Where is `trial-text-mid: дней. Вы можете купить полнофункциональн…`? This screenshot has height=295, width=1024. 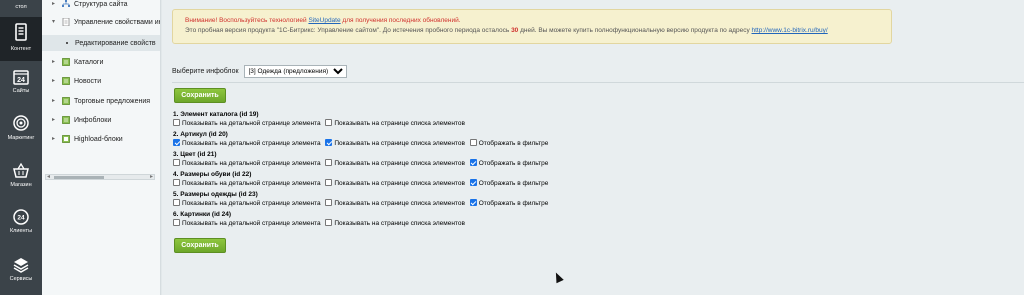
trial-text-mid: дней. Вы можете купить полнофункциональн… is located at coordinates (635, 30).